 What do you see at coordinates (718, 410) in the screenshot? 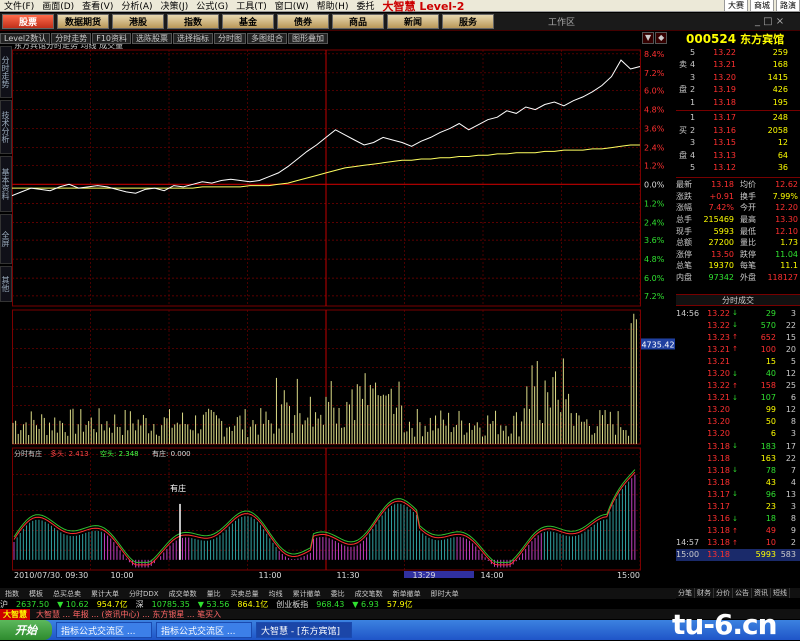
I see `tick-price: 13.20` at bounding box center [718, 410].